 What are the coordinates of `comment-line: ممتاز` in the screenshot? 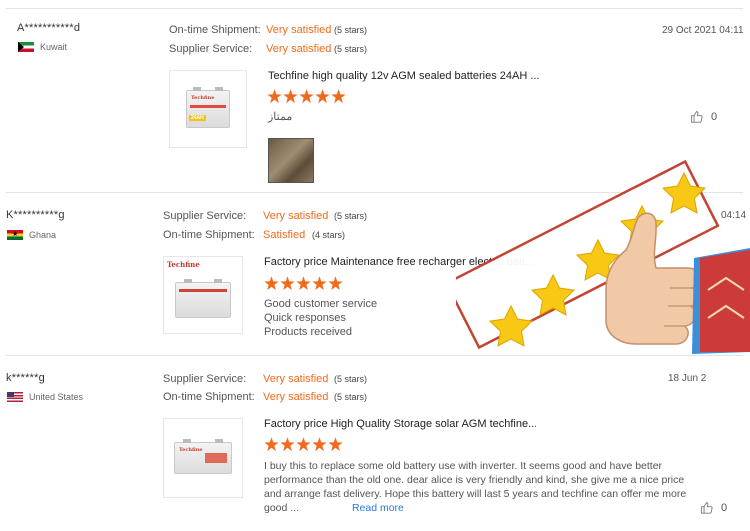 It's located at (280, 117).